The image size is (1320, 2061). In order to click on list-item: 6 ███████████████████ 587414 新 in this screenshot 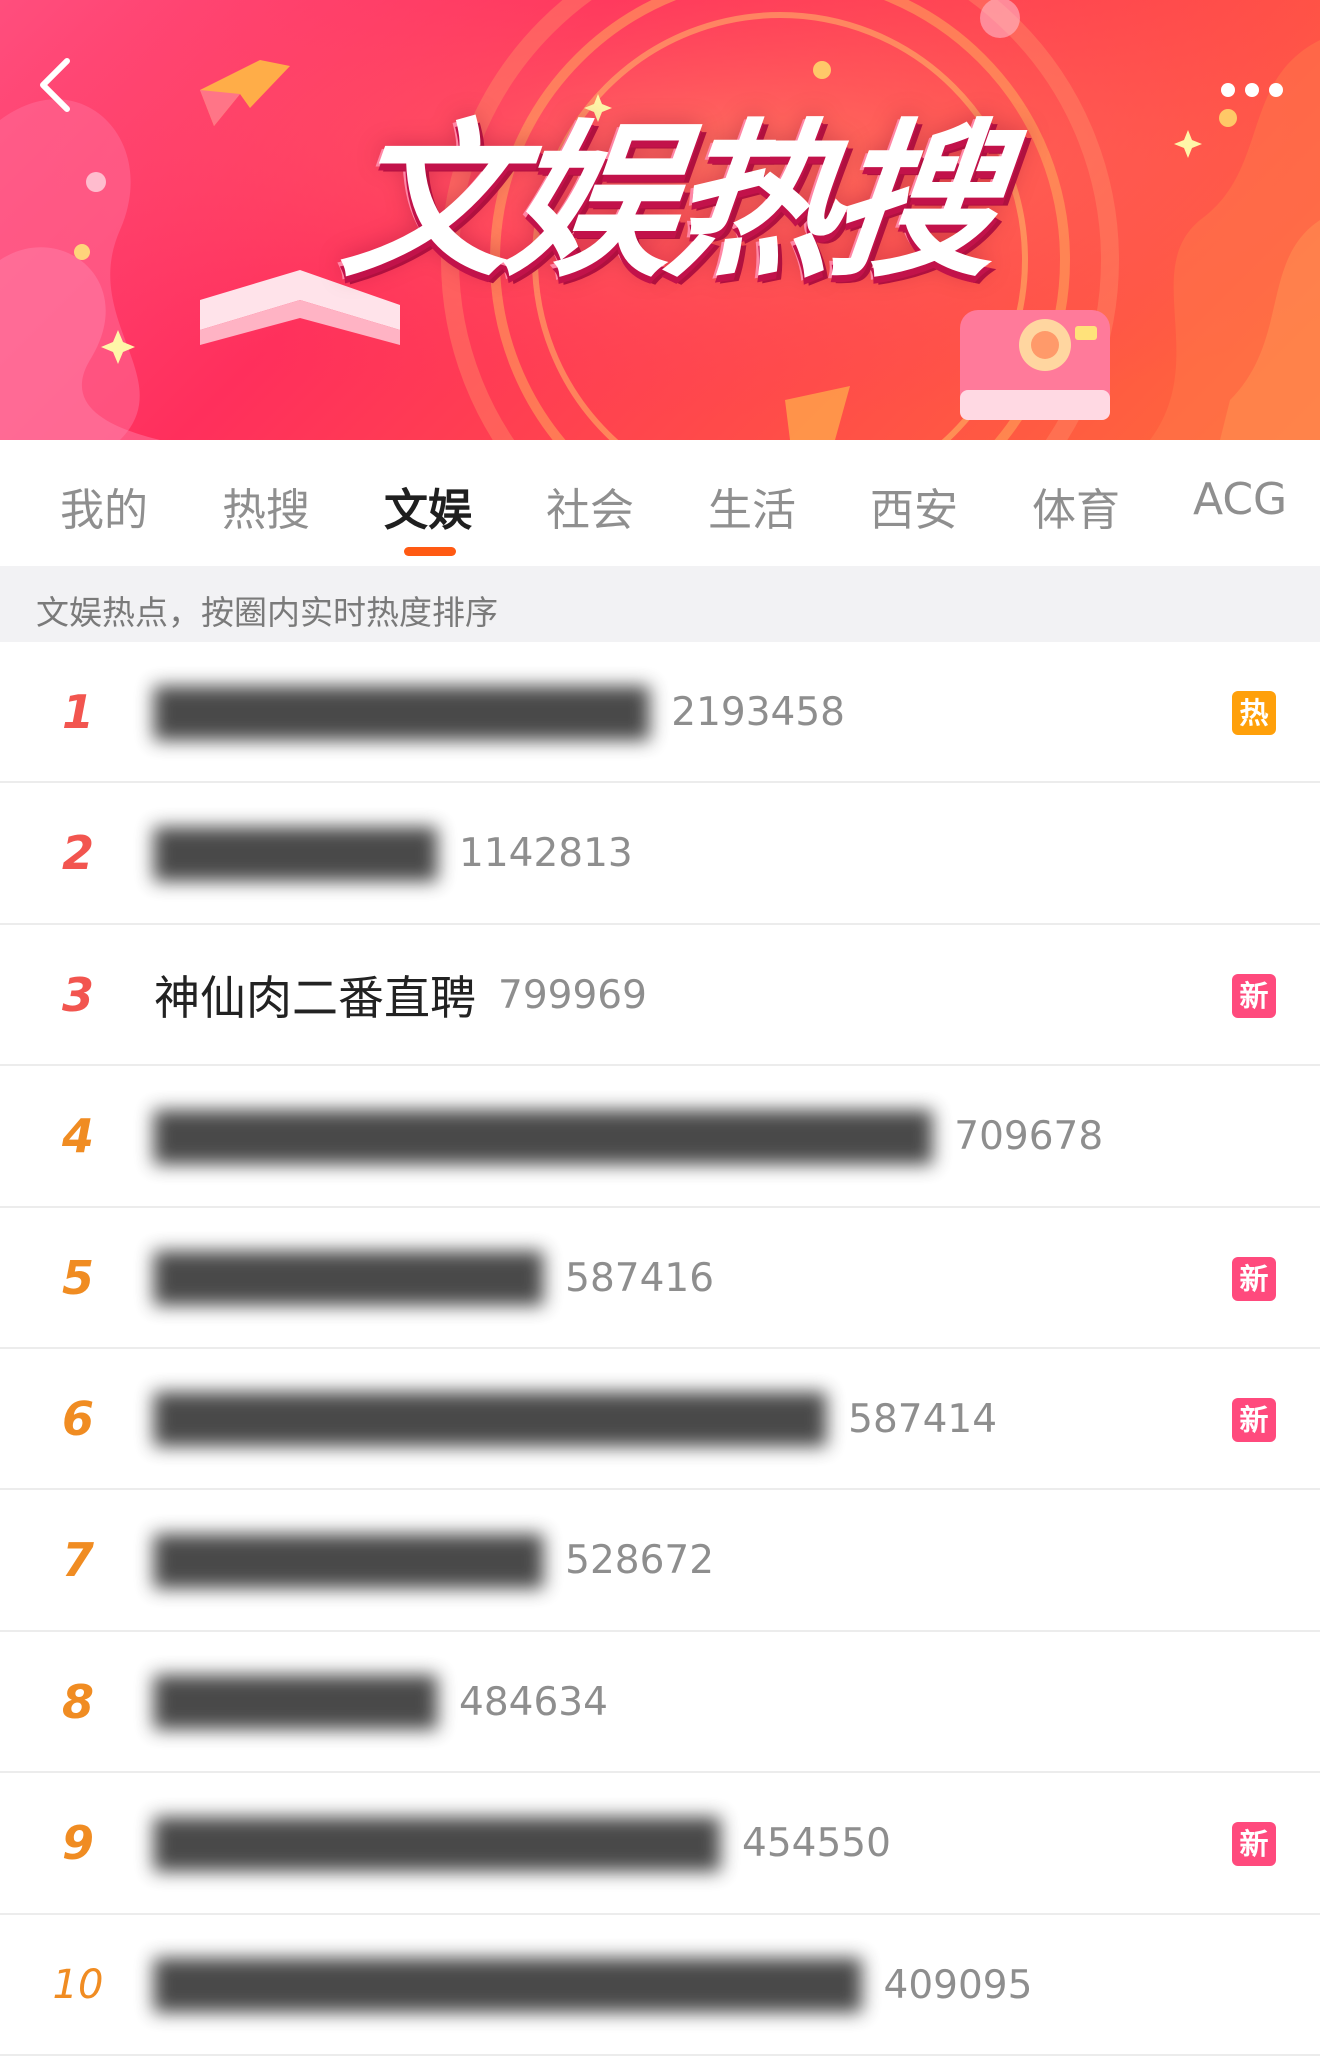, I will do `click(660, 1420)`.